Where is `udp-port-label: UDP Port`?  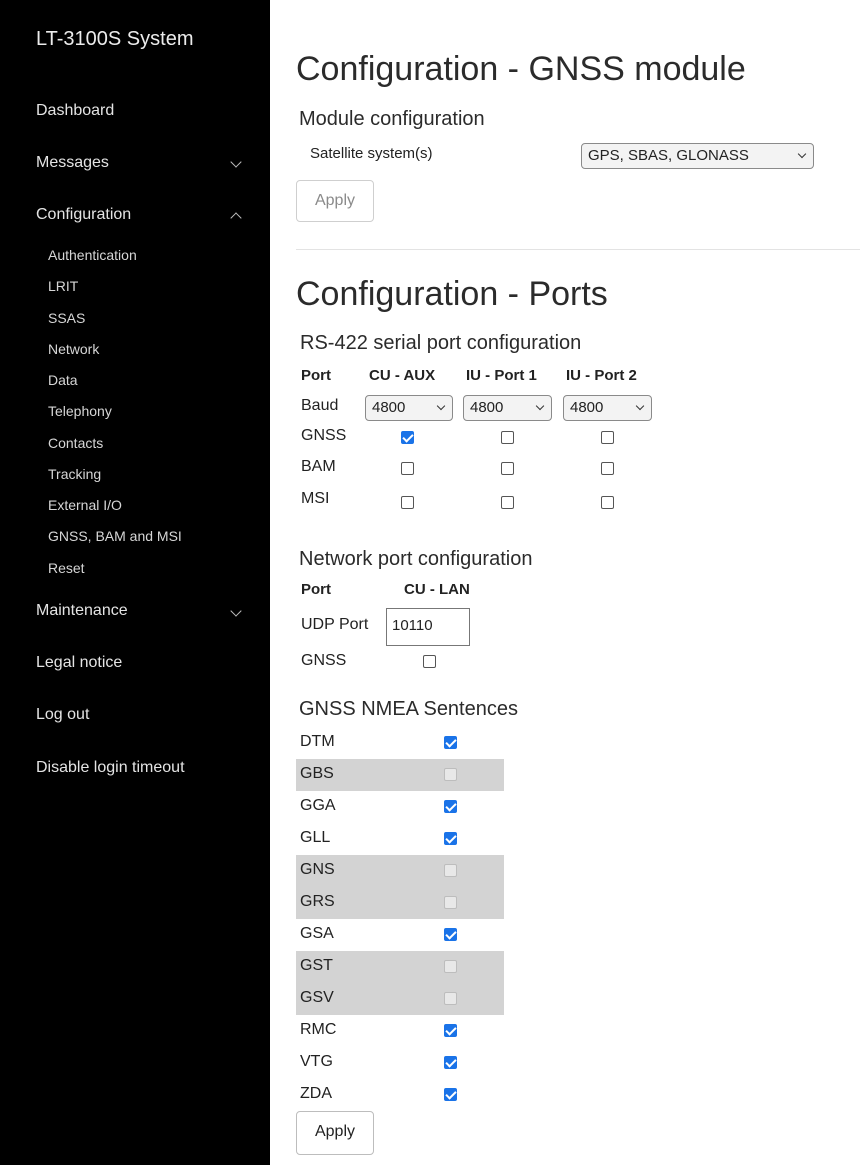 udp-port-label: UDP Port is located at coordinates (335, 624).